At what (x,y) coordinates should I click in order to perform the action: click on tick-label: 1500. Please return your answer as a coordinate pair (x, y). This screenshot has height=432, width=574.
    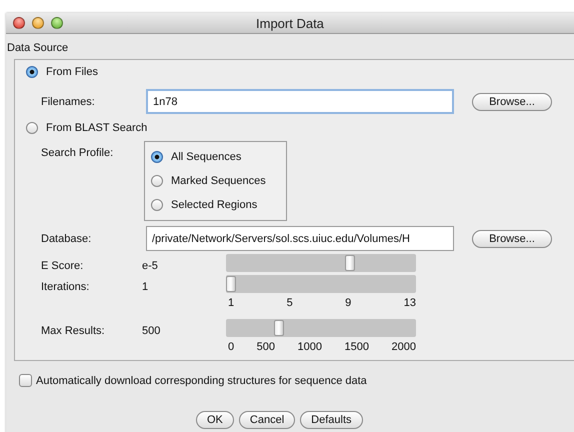
    Looking at the image, I should click on (356, 347).